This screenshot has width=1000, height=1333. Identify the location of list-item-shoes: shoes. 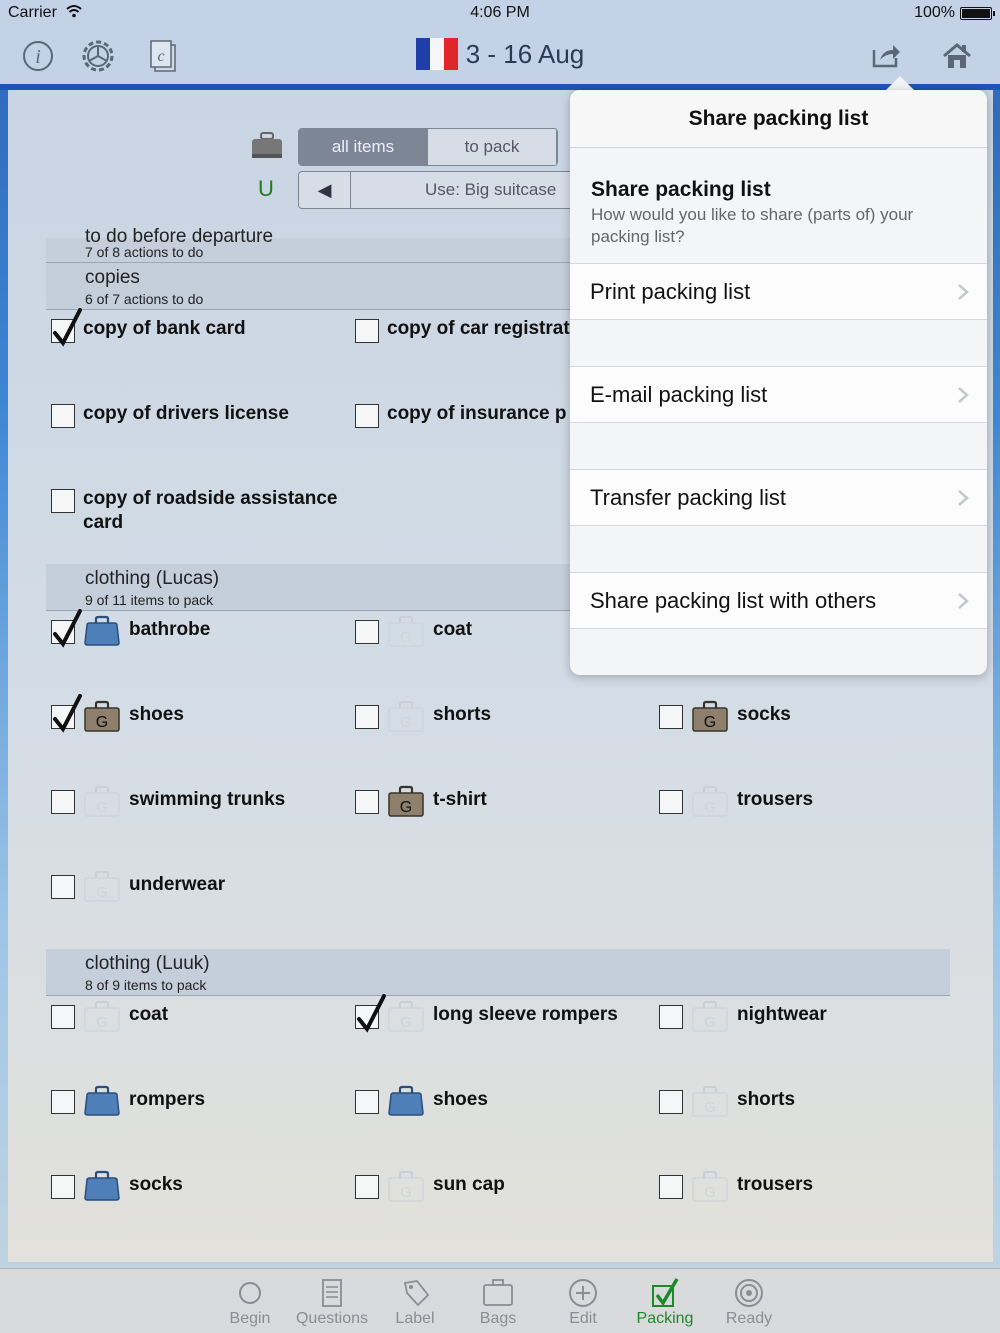
(500, 1102).